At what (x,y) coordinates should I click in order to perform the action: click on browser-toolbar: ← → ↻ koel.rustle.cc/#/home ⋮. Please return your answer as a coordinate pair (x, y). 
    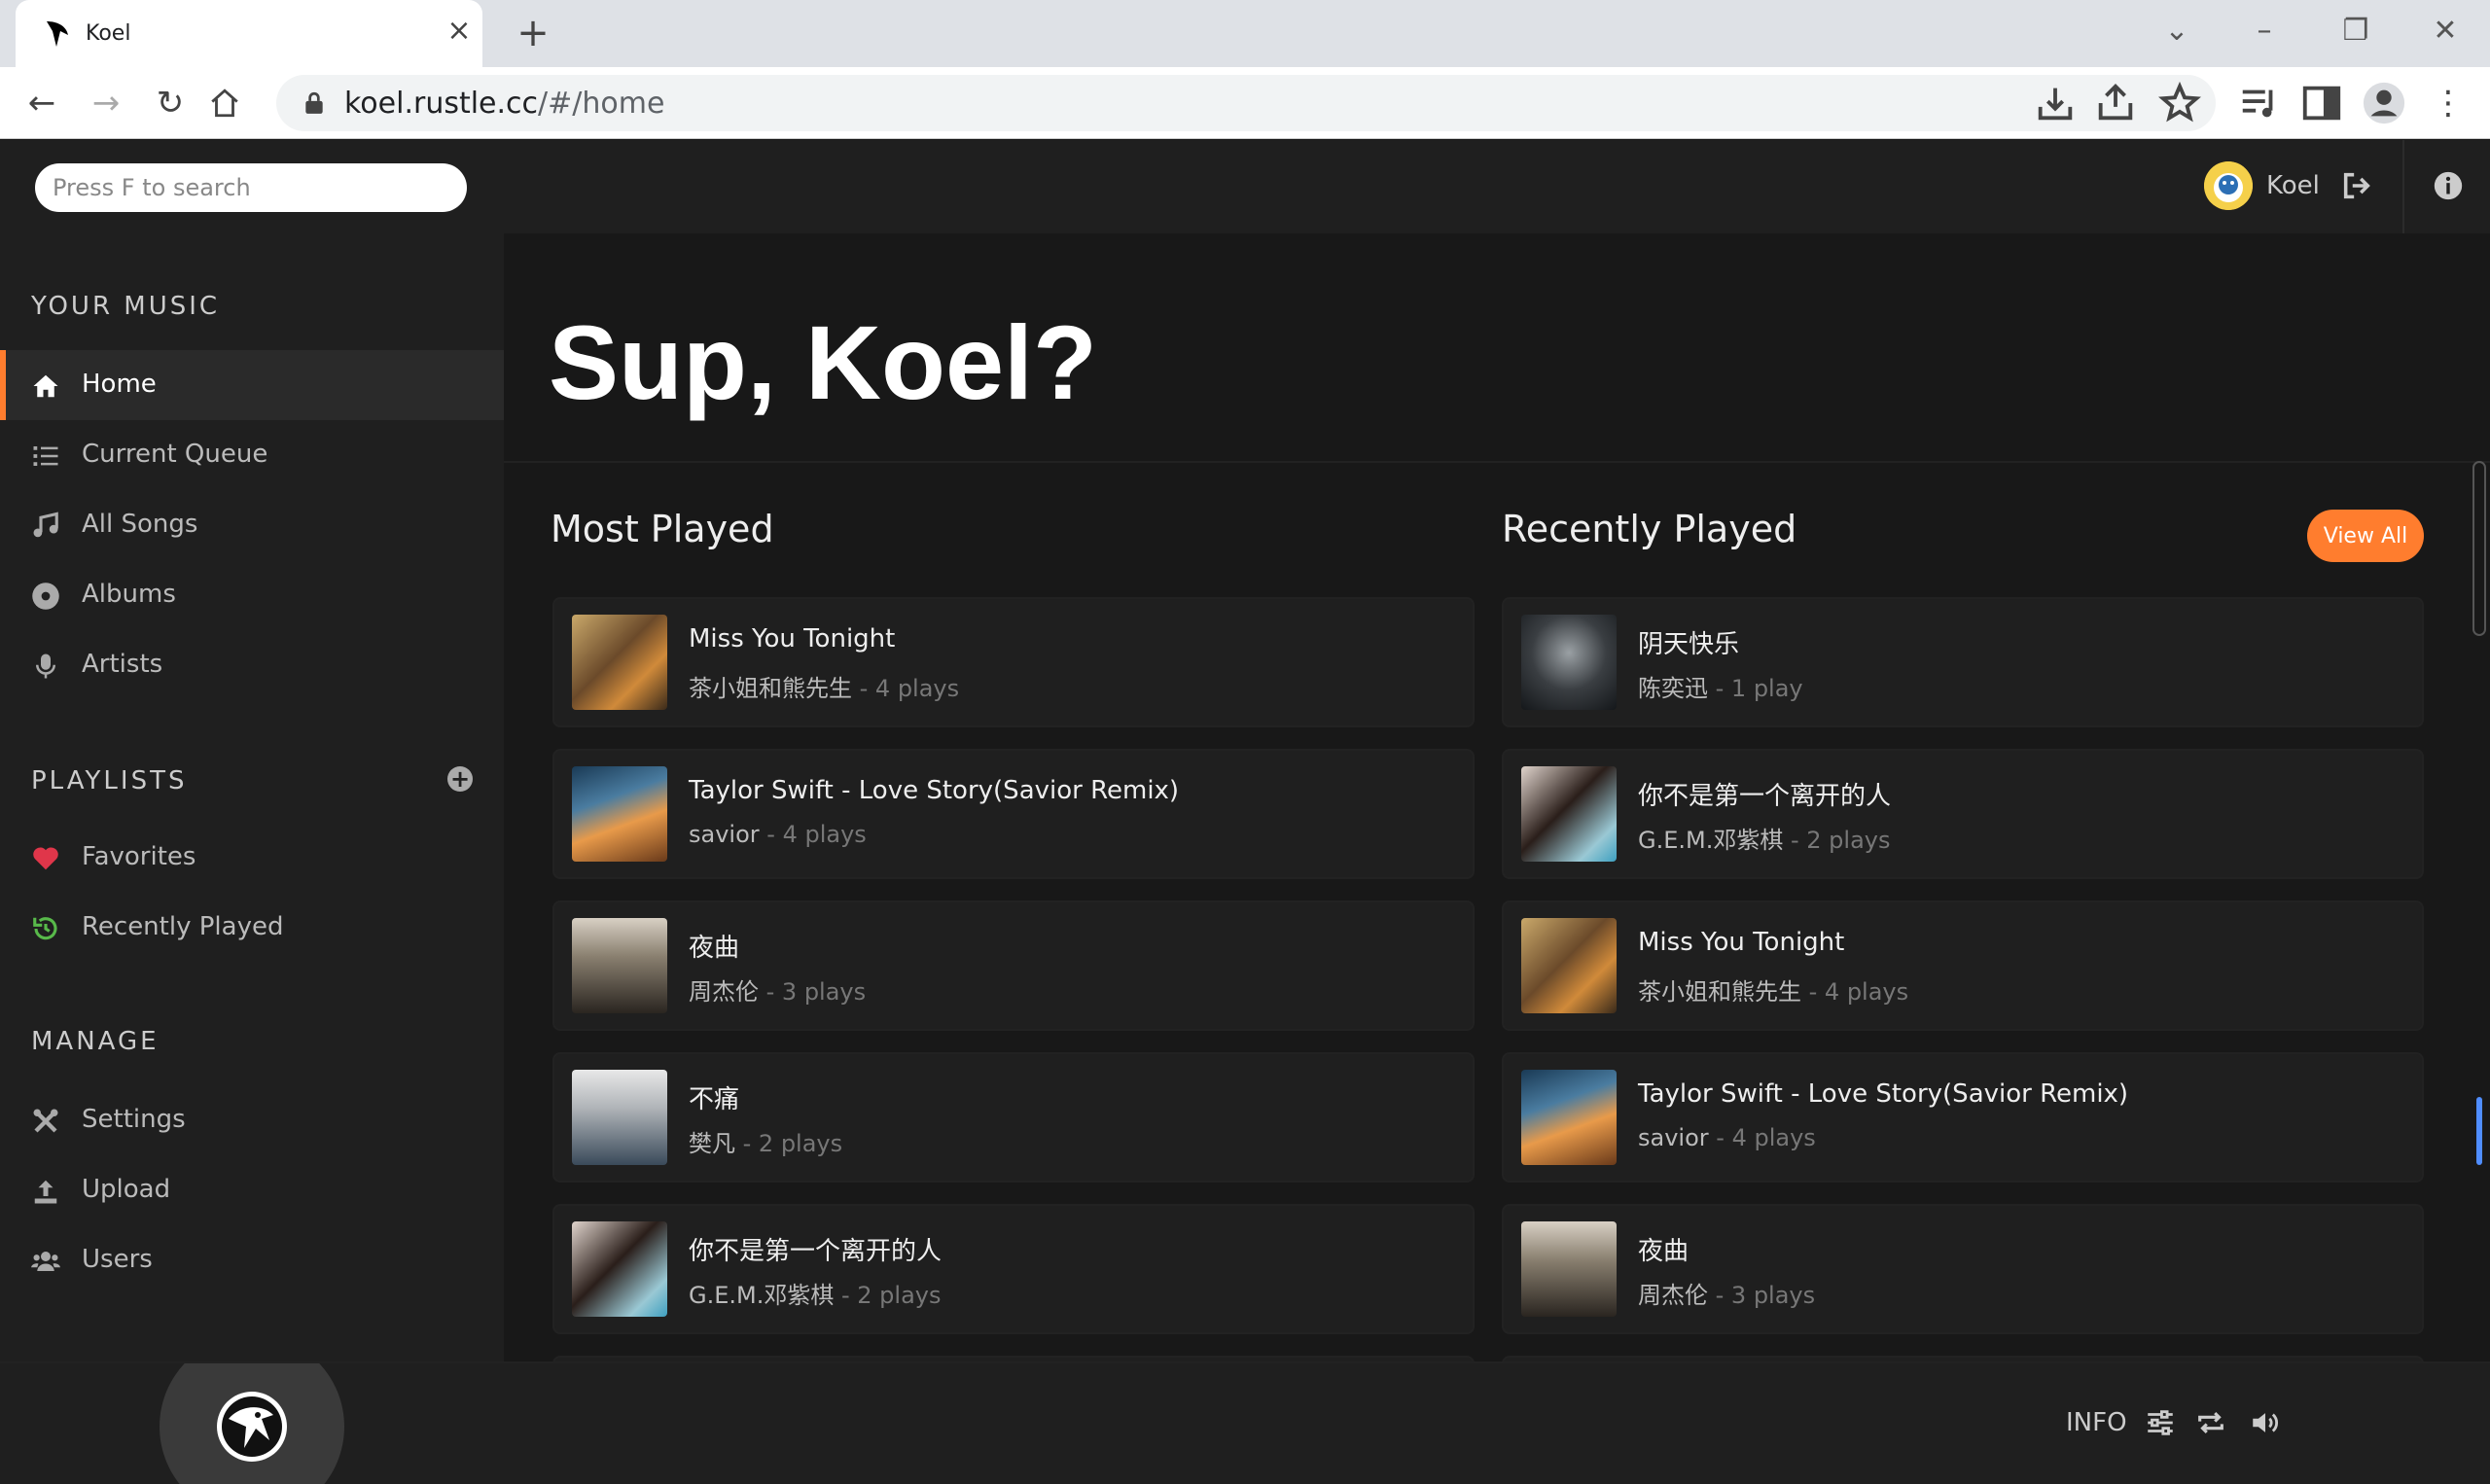
    Looking at the image, I should click on (1245, 103).